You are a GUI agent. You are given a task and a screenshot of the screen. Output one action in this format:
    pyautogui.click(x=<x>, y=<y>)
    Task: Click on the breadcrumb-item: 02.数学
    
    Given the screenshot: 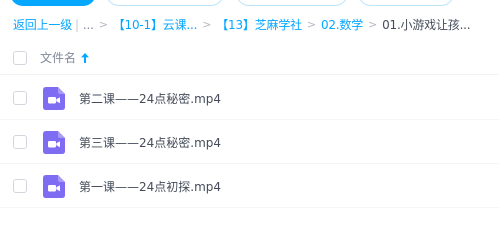 What is the action you would take?
    pyautogui.click(x=342, y=25)
    